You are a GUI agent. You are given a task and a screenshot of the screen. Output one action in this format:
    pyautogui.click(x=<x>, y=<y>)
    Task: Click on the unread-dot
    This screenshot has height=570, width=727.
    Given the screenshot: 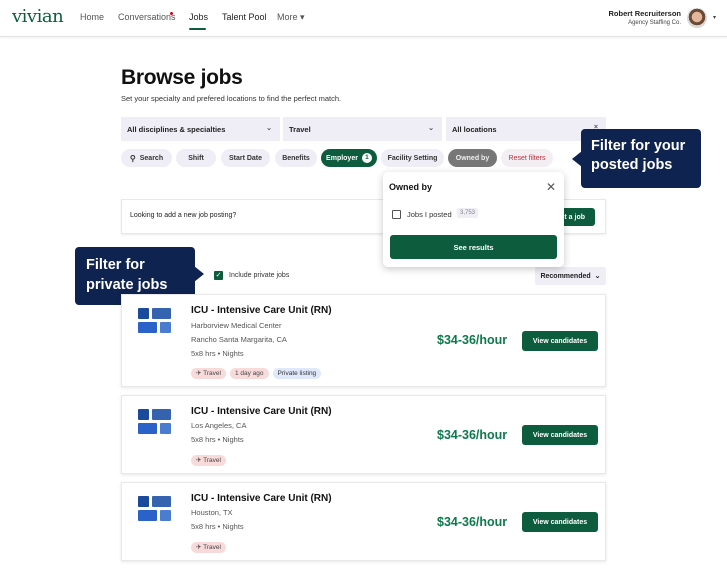 What is the action you would take?
    pyautogui.click(x=171, y=13)
    